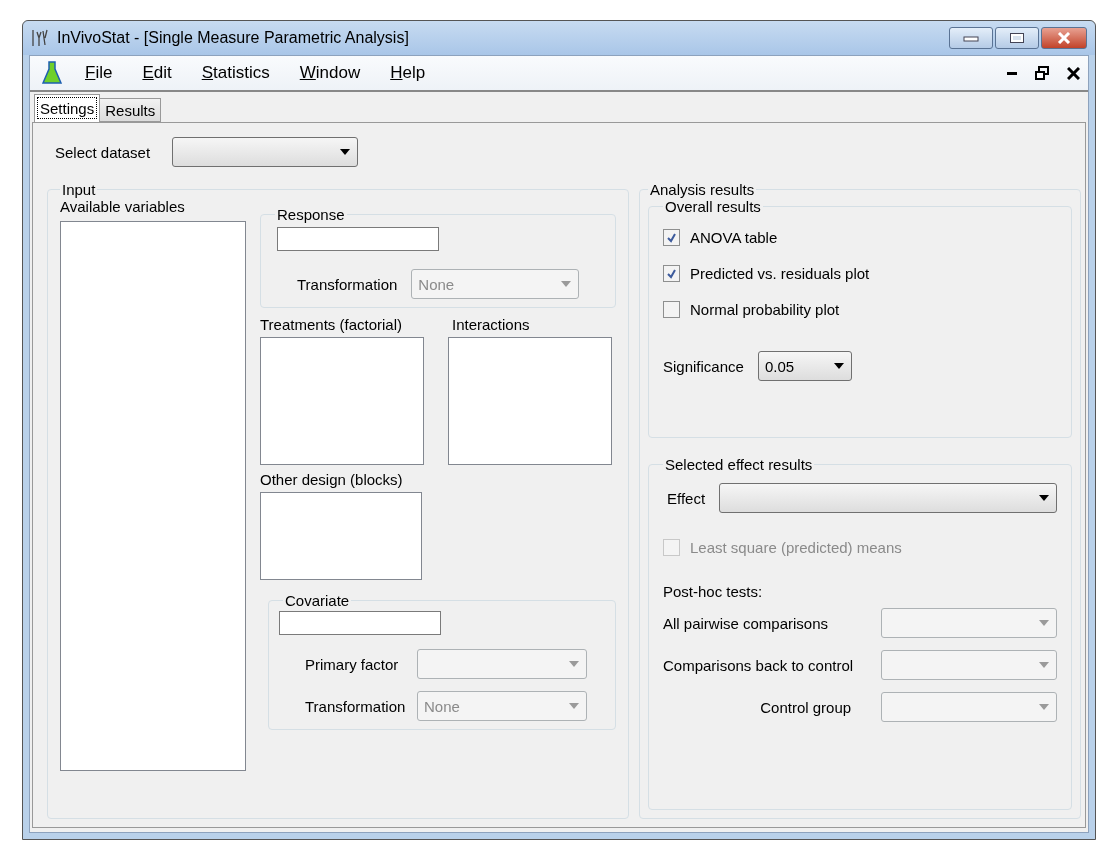 The width and height of the screenshot is (1106, 848). I want to click on response-field, so click(358, 239).